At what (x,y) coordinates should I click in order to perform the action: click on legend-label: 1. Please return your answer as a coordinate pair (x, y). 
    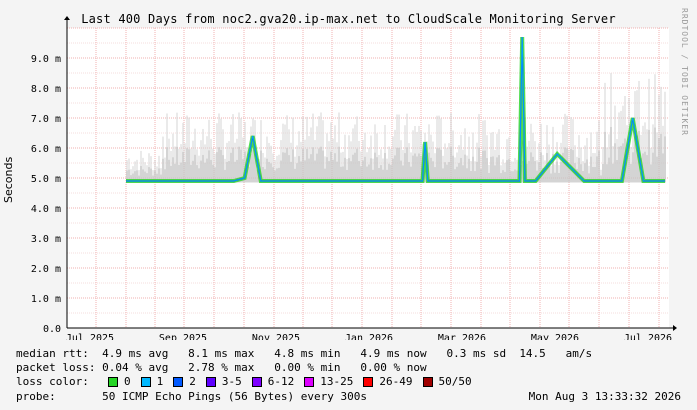
    Looking at the image, I should click on (160, 381).